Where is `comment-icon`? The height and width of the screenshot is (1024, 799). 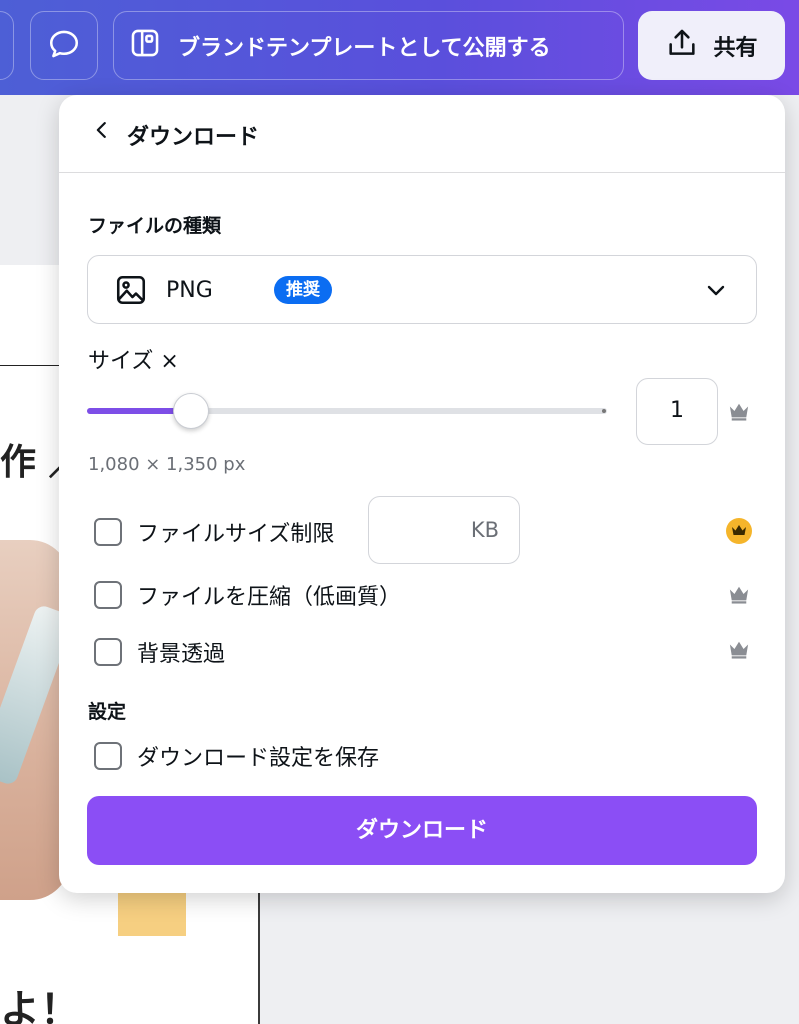
comment-icon is located at coordinates (64, 46).